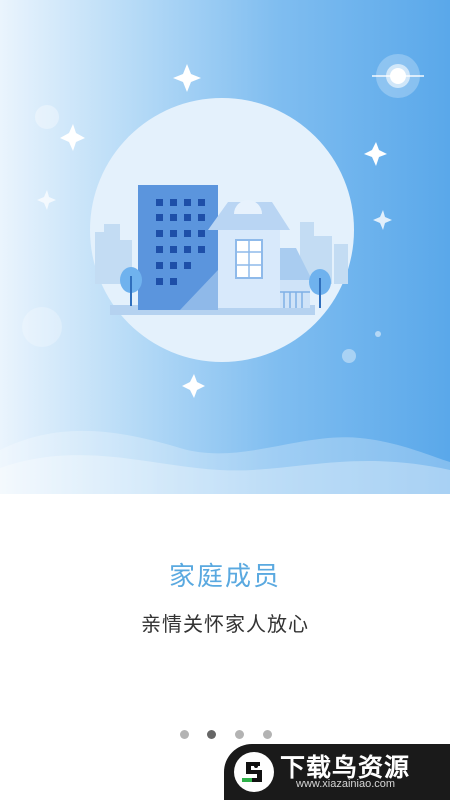 This screenshot has height=800, width=450. I want to click on page-dot-active, so click(211, 734).